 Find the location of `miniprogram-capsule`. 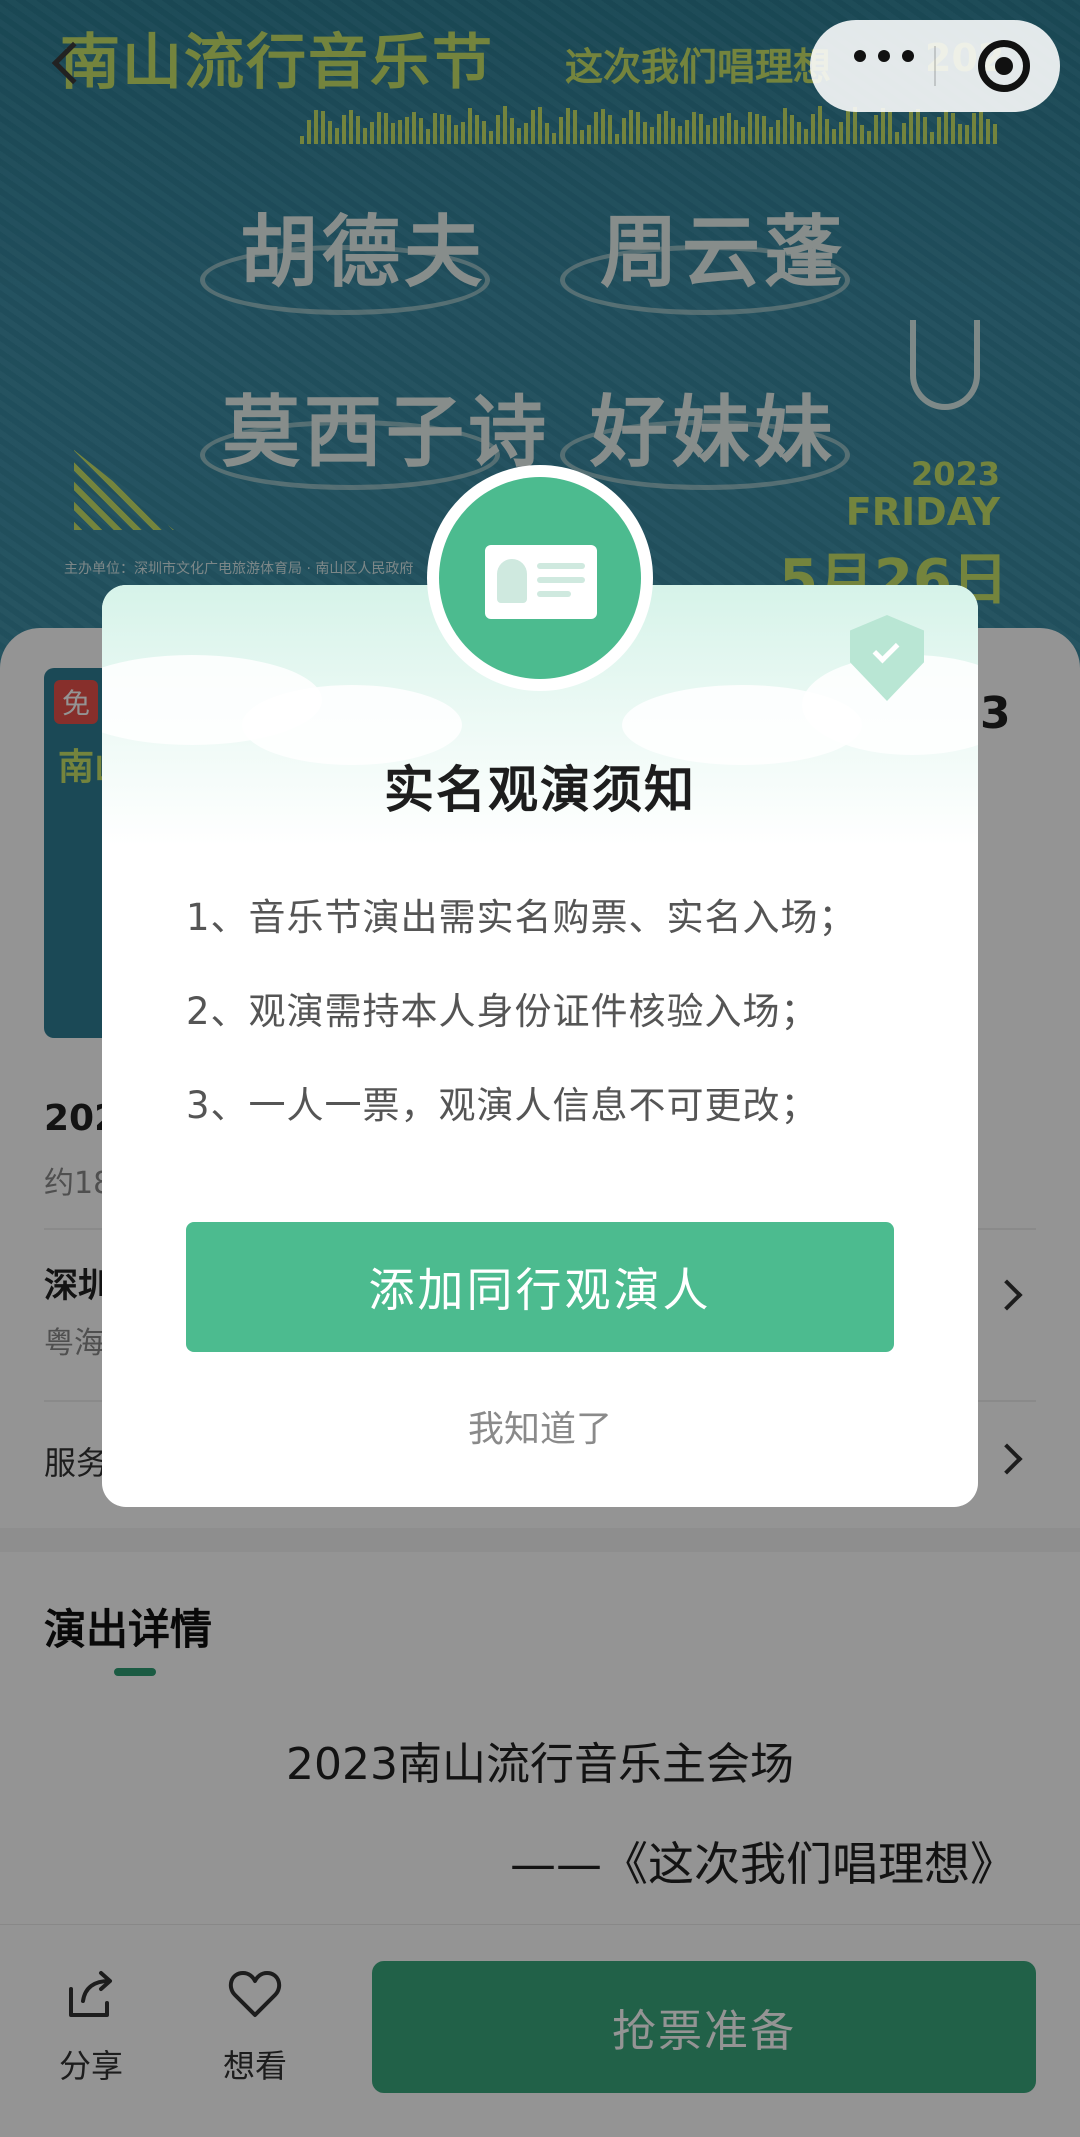

miniprogram-capsule is located at coordinates (935, 66).